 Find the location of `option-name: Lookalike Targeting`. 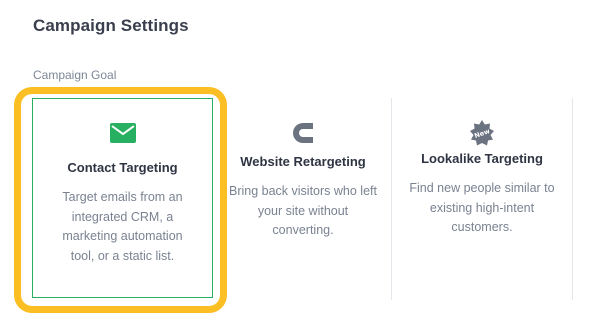

option-name: Lookalike Targeting is located at coordinates (482, 158).